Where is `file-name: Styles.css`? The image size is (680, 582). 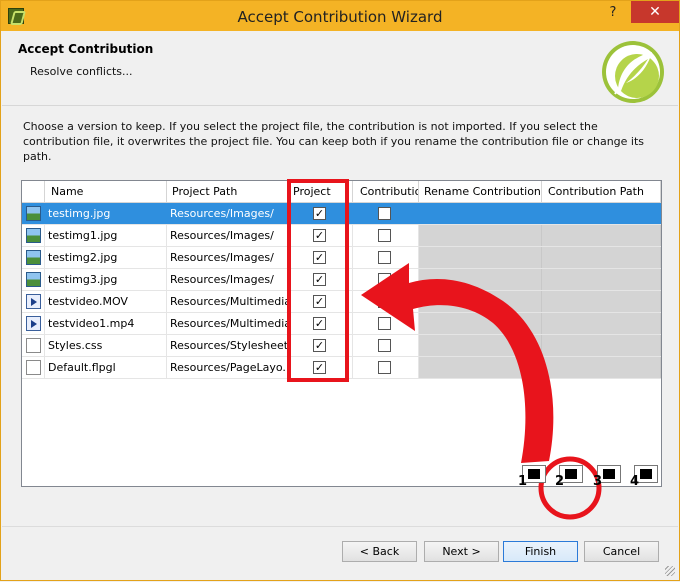
file-name: Styles.css is located at coordinates (106, 345).